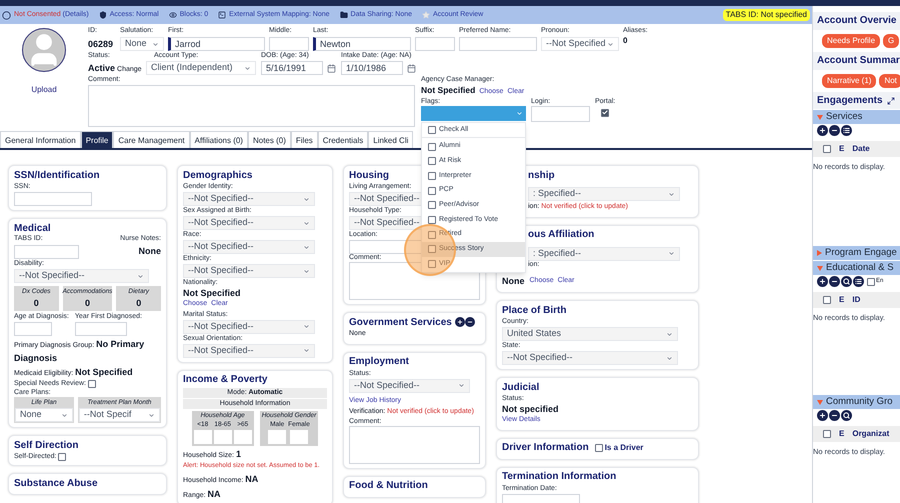 The image size is (900, 503). What do you see at coordinates (545, 447) in the screenshot?
I see `section-title: Driver Information` at bounding box center [545, 447].